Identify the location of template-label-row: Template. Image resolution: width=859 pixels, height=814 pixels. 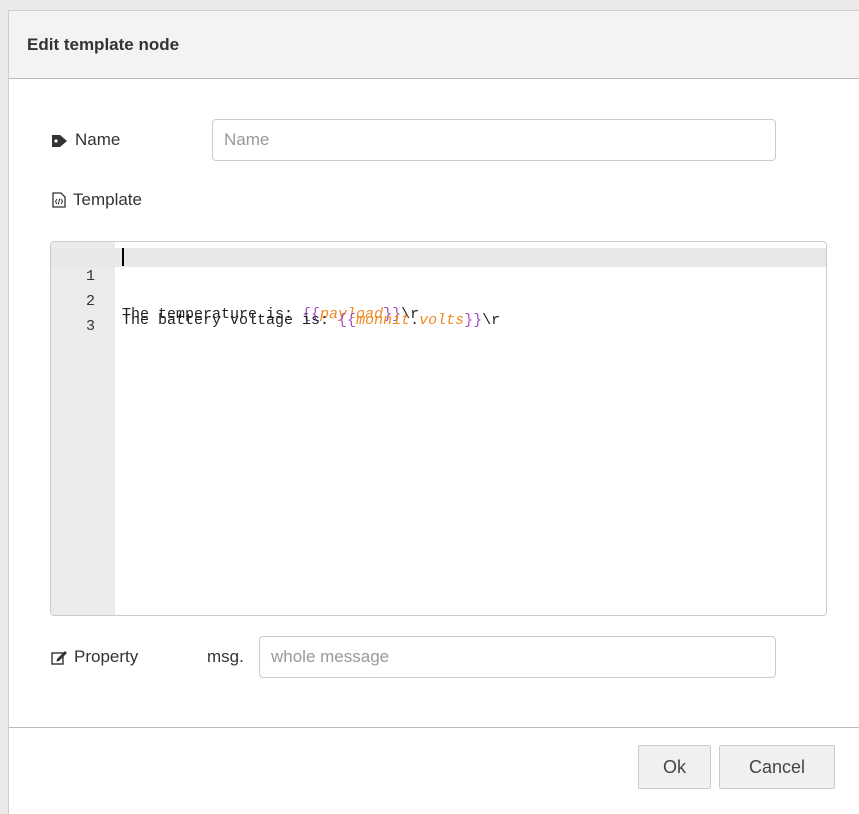
(96, 200).